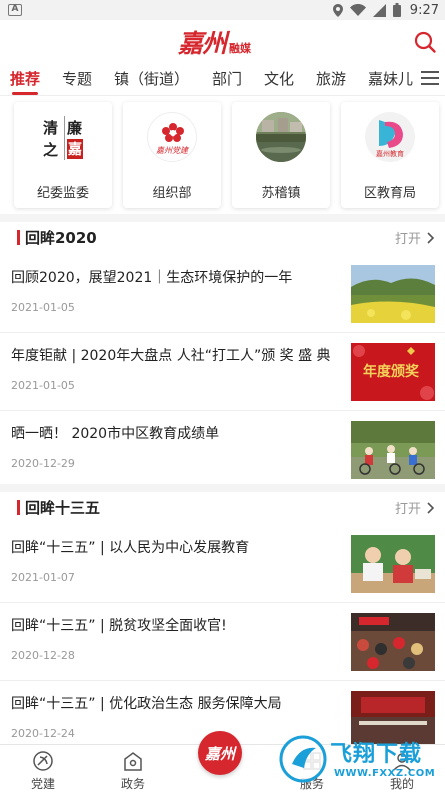 This screenshot has height=794, width=445. What do you see at coordinates (75, 128) in the screenshot?
I see `discipline-char-2: 廉` at bounding box center [75, 128].